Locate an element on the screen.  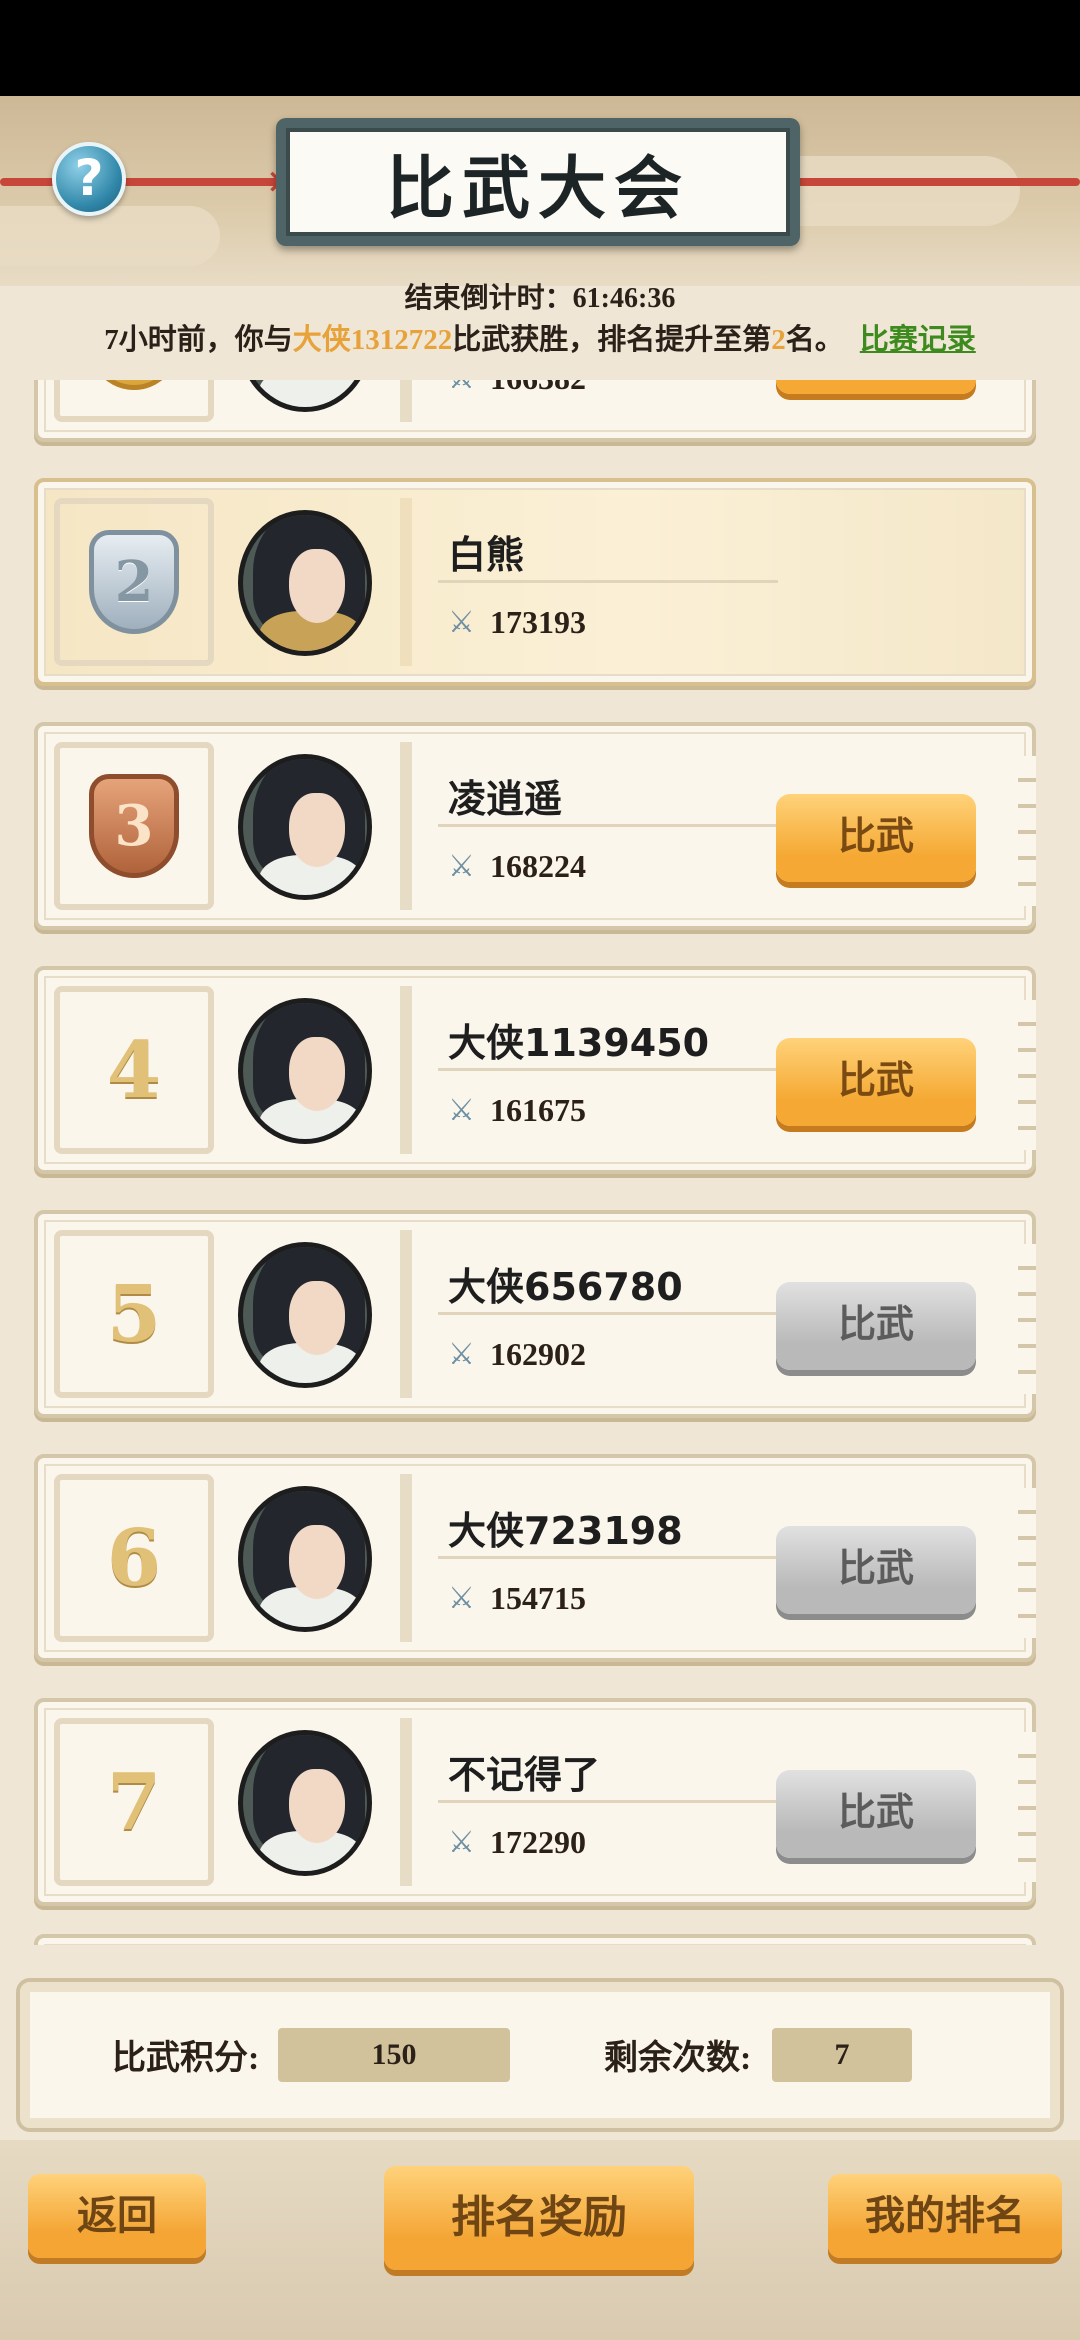
ranking-row-self: 2 白熊 ⚔ 173193 is located at coordinates (535, 582).